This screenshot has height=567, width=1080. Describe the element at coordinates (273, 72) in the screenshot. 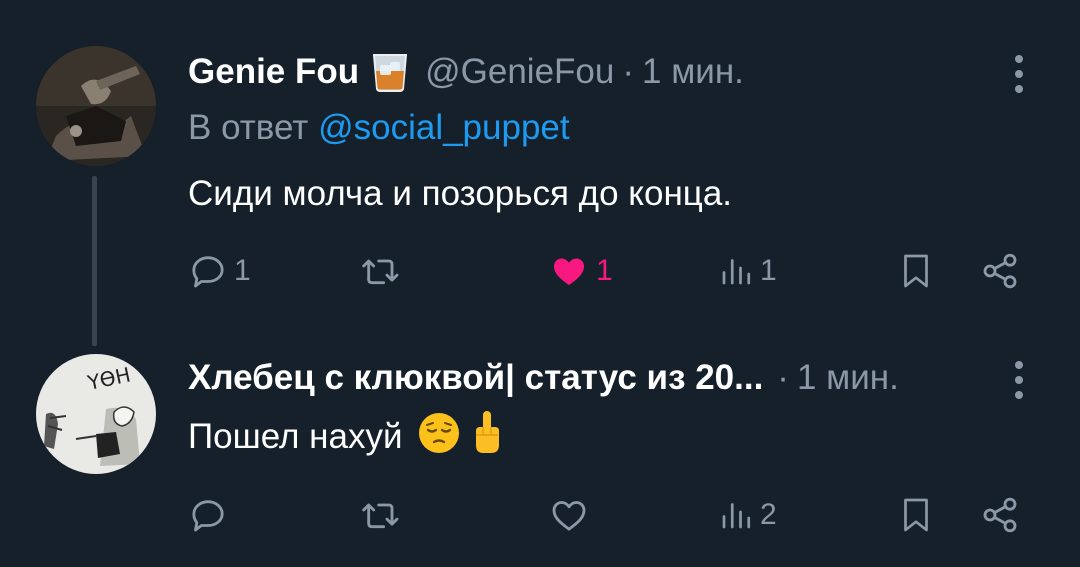

I see `display-name: Genie Fou` at that location.